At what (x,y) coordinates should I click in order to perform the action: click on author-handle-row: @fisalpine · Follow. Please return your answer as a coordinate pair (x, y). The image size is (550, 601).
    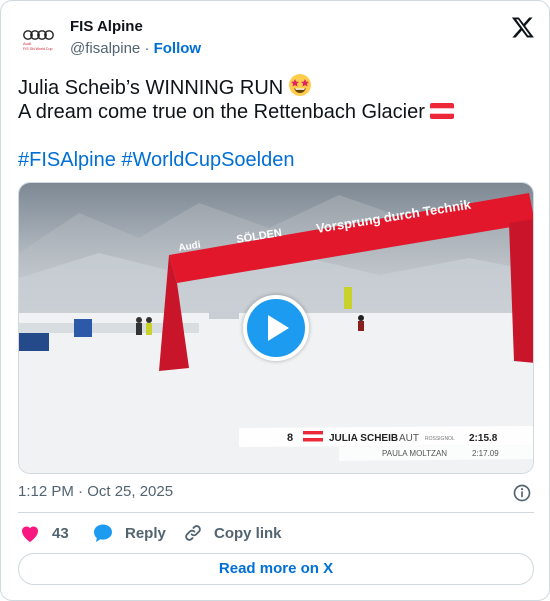
    Looking at the image, I should click on (135, 48).